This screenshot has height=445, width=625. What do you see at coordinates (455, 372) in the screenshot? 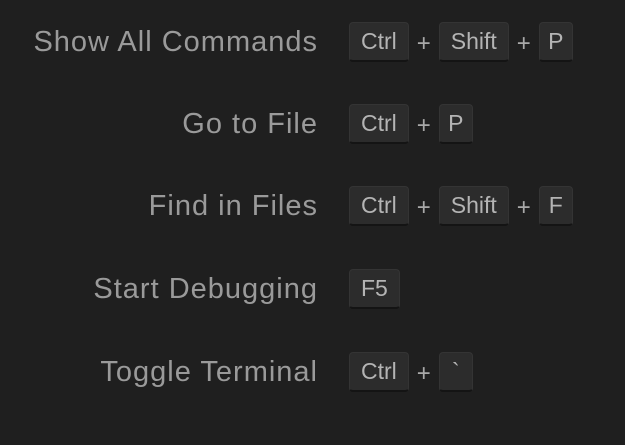
I see `key-backtick: `` at bounding box center [455, 372].